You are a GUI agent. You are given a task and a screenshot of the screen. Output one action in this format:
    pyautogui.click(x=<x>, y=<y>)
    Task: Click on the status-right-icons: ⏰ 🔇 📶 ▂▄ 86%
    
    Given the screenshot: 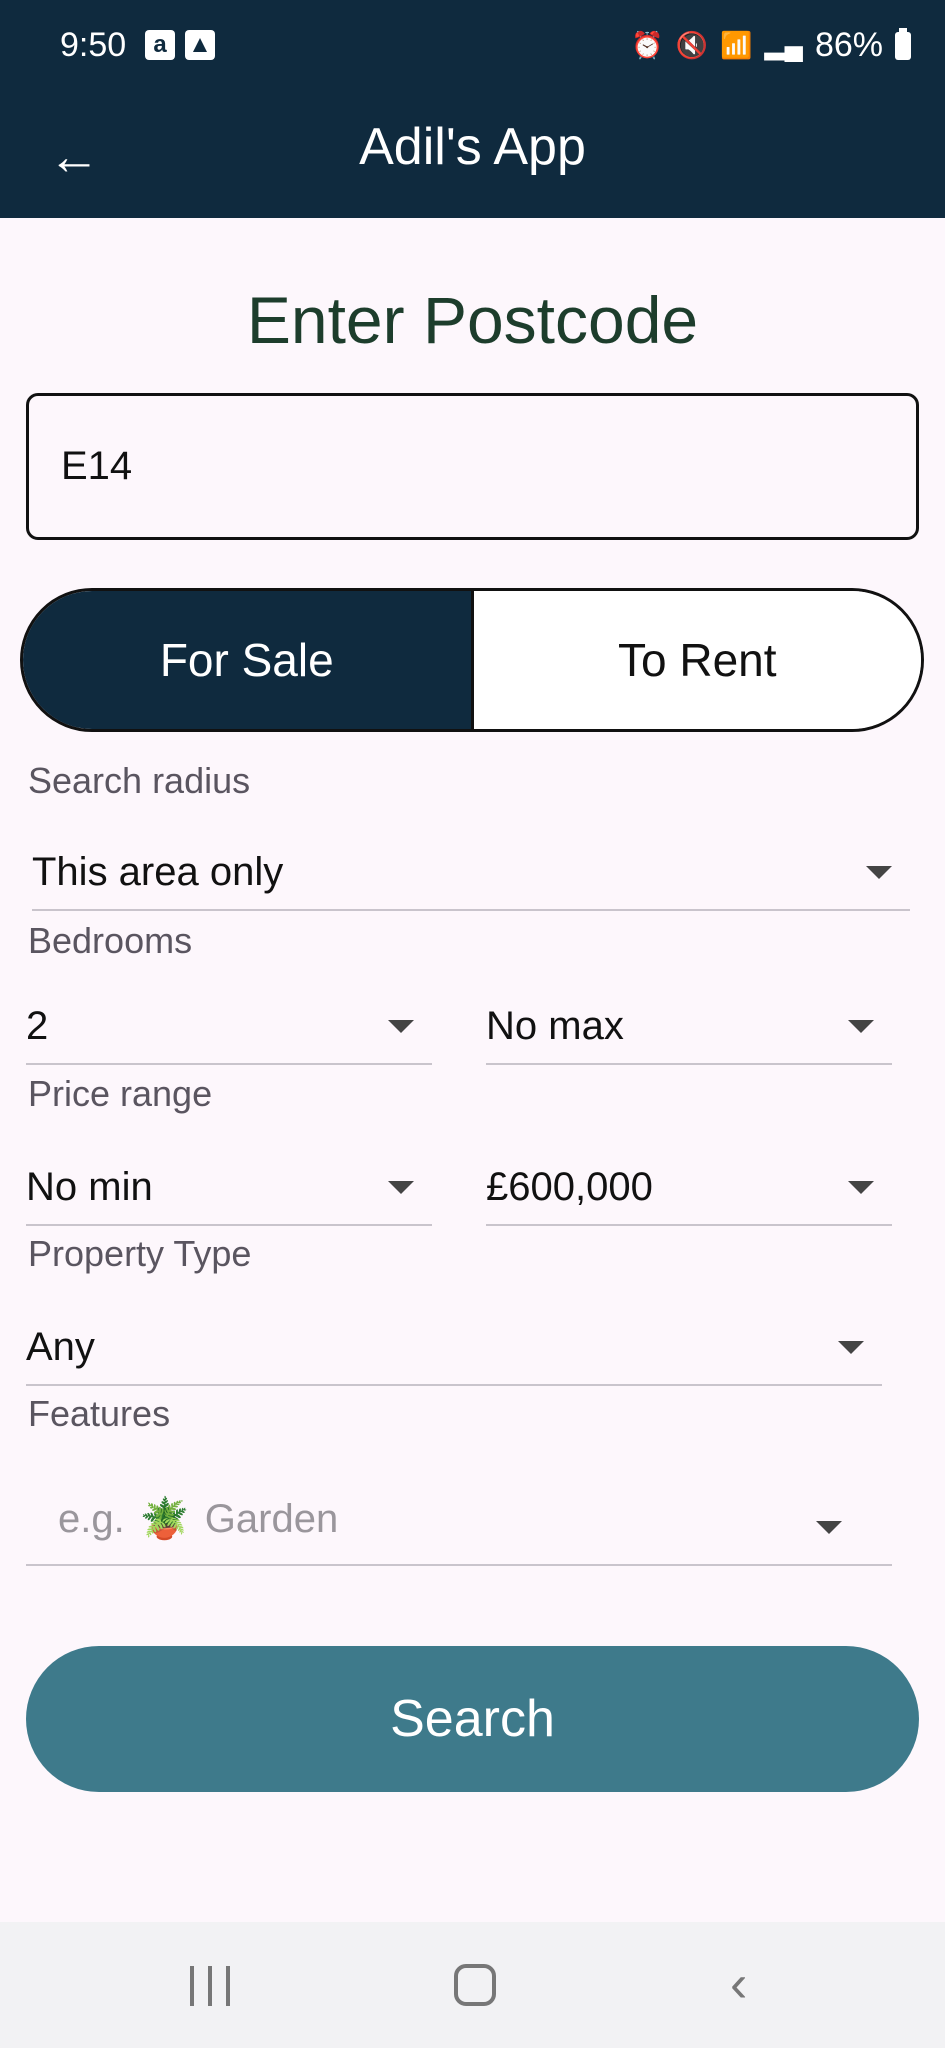 What is the action you would take?
    pyautogui.click(x=771, y=45)
    